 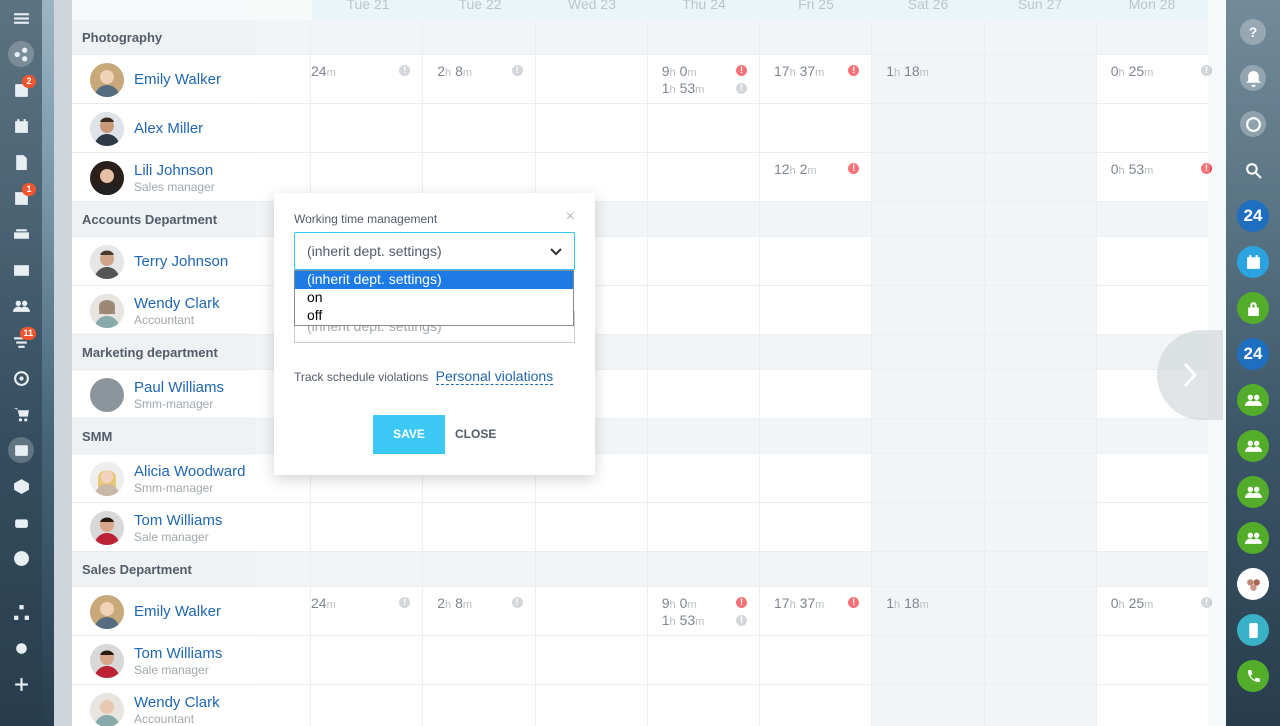 What do you see at coordinates (174, 187) in the screenshot?
I see `user-position: Sales manager` at bounding box center [174, 187].